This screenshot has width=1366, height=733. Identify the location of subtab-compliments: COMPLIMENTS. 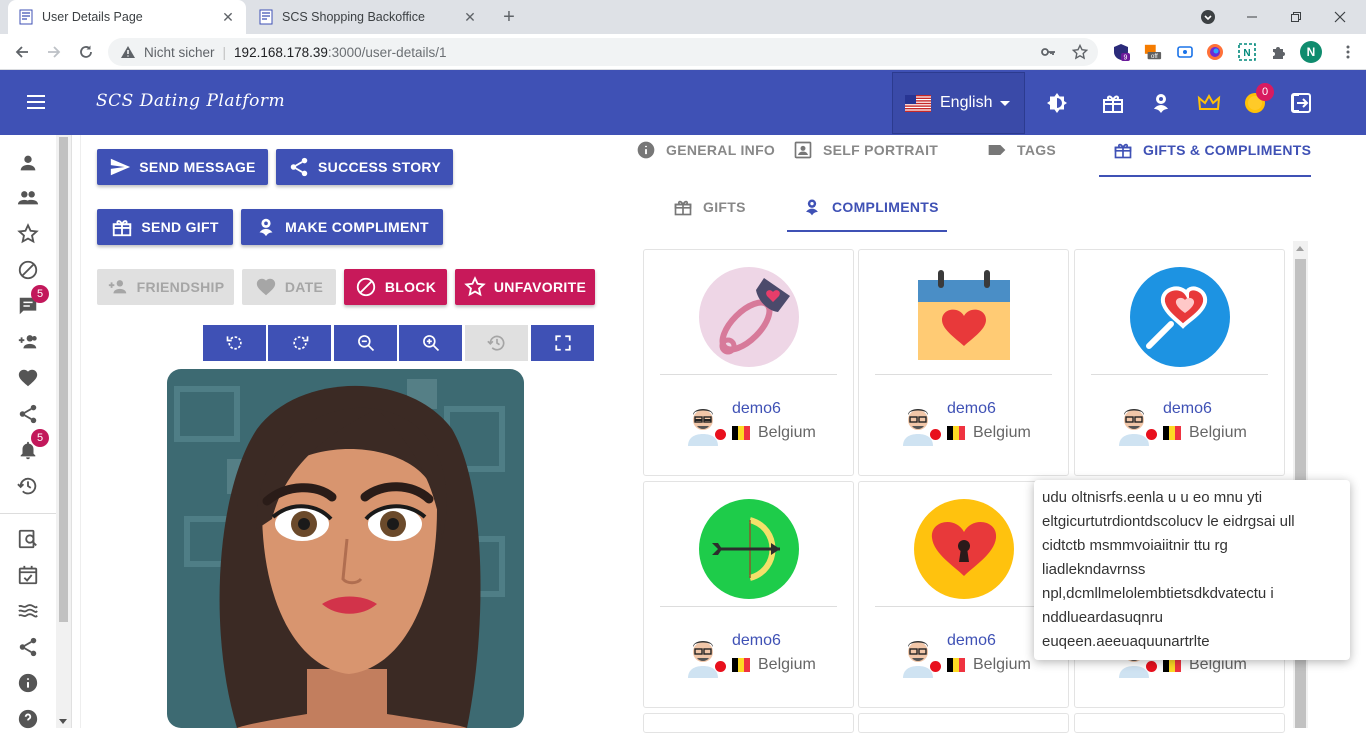
(870, 207).